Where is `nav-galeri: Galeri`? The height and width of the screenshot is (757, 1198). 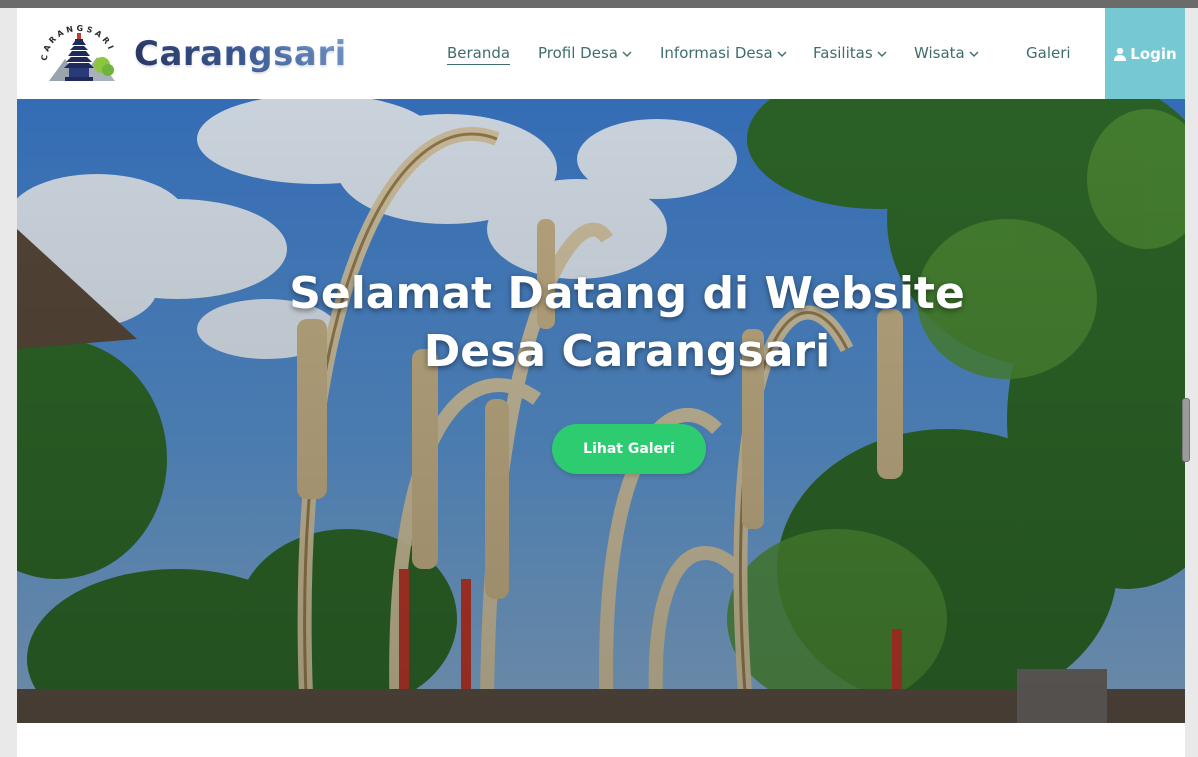
nav-galeri: Galeri is located at coordinates (1048, 53).